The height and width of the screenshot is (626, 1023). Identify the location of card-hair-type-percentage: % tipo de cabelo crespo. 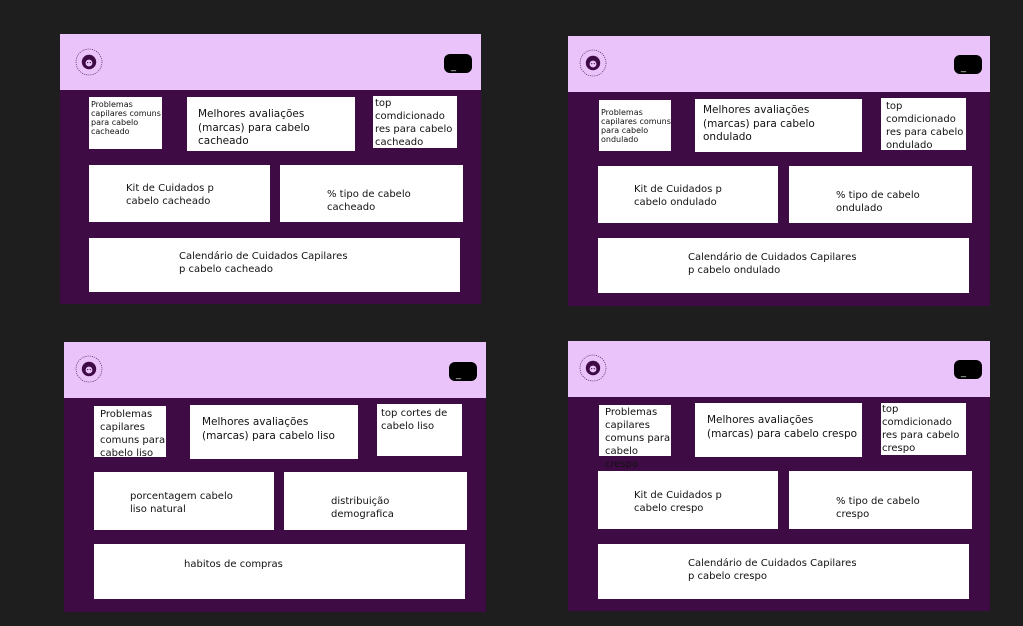
(880, 500).